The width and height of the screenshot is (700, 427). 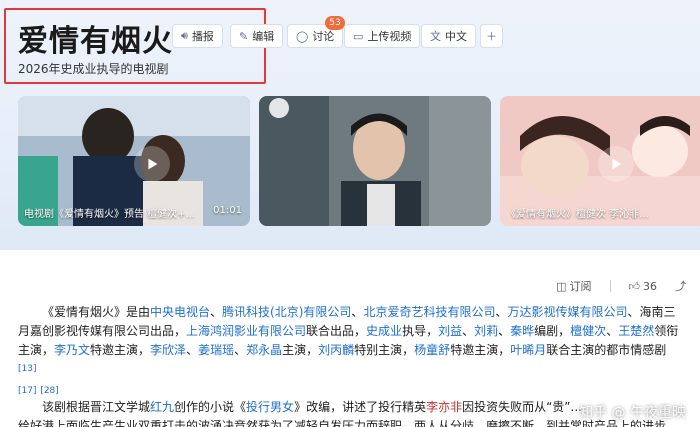 What do you see at coordinates (302, 36) in the screenshot?
I see `chat-bubble-icon: ◯` at bounding box center [302, 36].